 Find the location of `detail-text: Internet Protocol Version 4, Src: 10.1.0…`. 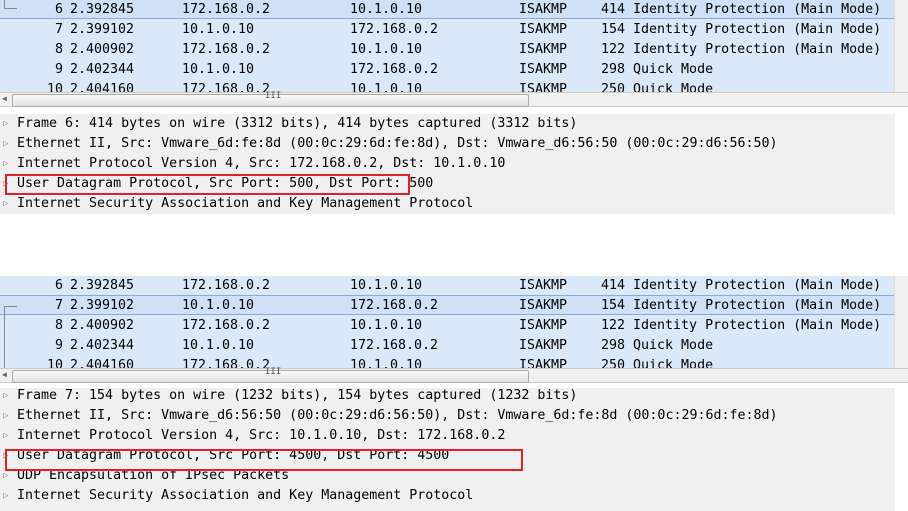

detail-text: Internet Protocol Version 4, Src: 10.1.0… is located at coordinates (261, 435).